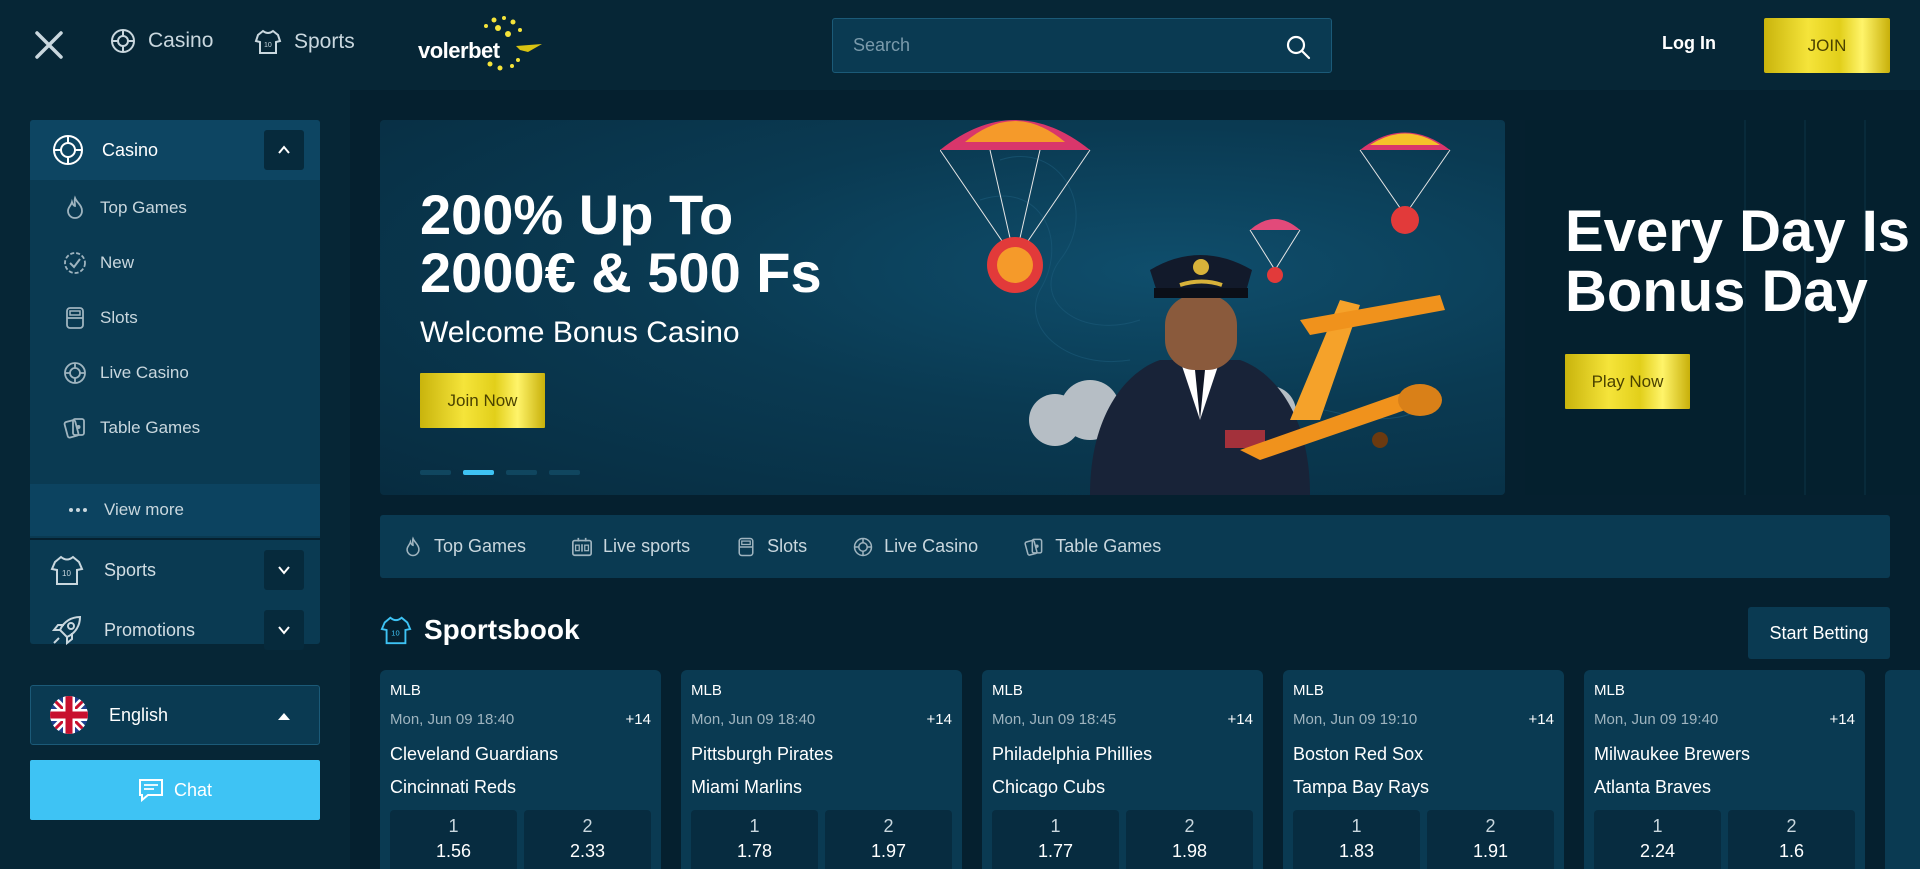 This screenshot has height=869, width=1920. I want to click on odds-button-1: 1 1.83, so click(1356, 839).